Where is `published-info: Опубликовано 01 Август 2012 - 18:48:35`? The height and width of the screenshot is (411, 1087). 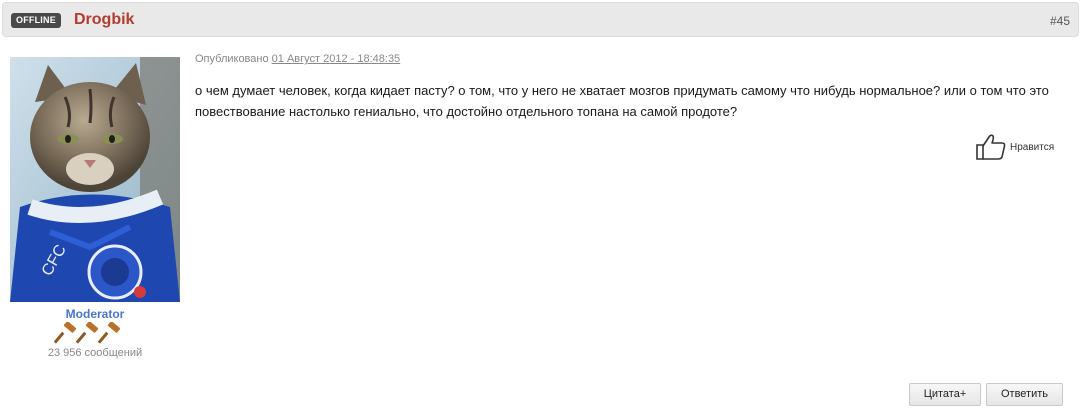
published-info: Опубликовано 01 Август 2012 - 18:48:35 is located at coordinates (297, 59).